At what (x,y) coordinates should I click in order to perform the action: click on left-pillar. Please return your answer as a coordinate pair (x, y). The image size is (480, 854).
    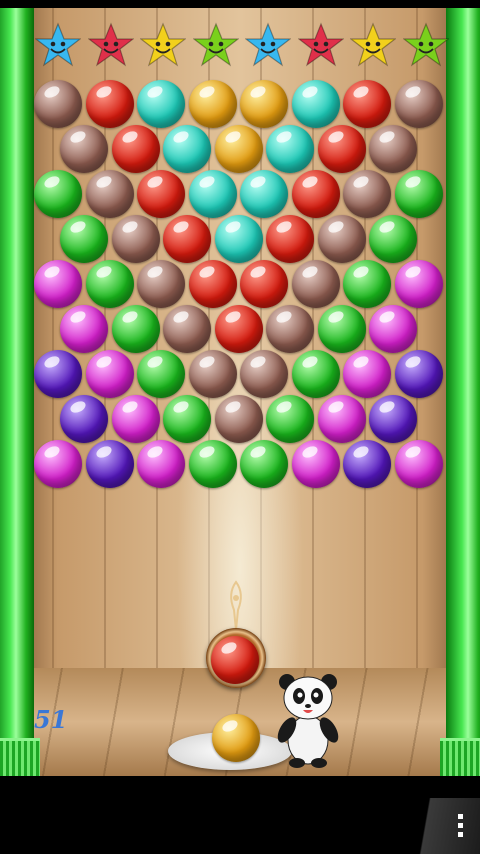
    Looking at the image, I should click on (17, 378).